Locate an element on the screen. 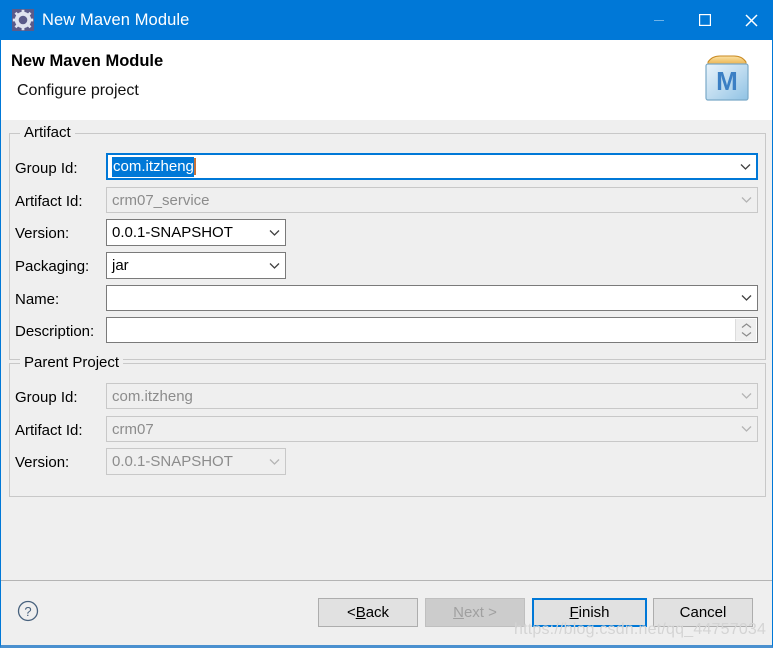 The width and height of the screenshot is (773, 648). finish-button: Finish is located at coordinates (589, 612).